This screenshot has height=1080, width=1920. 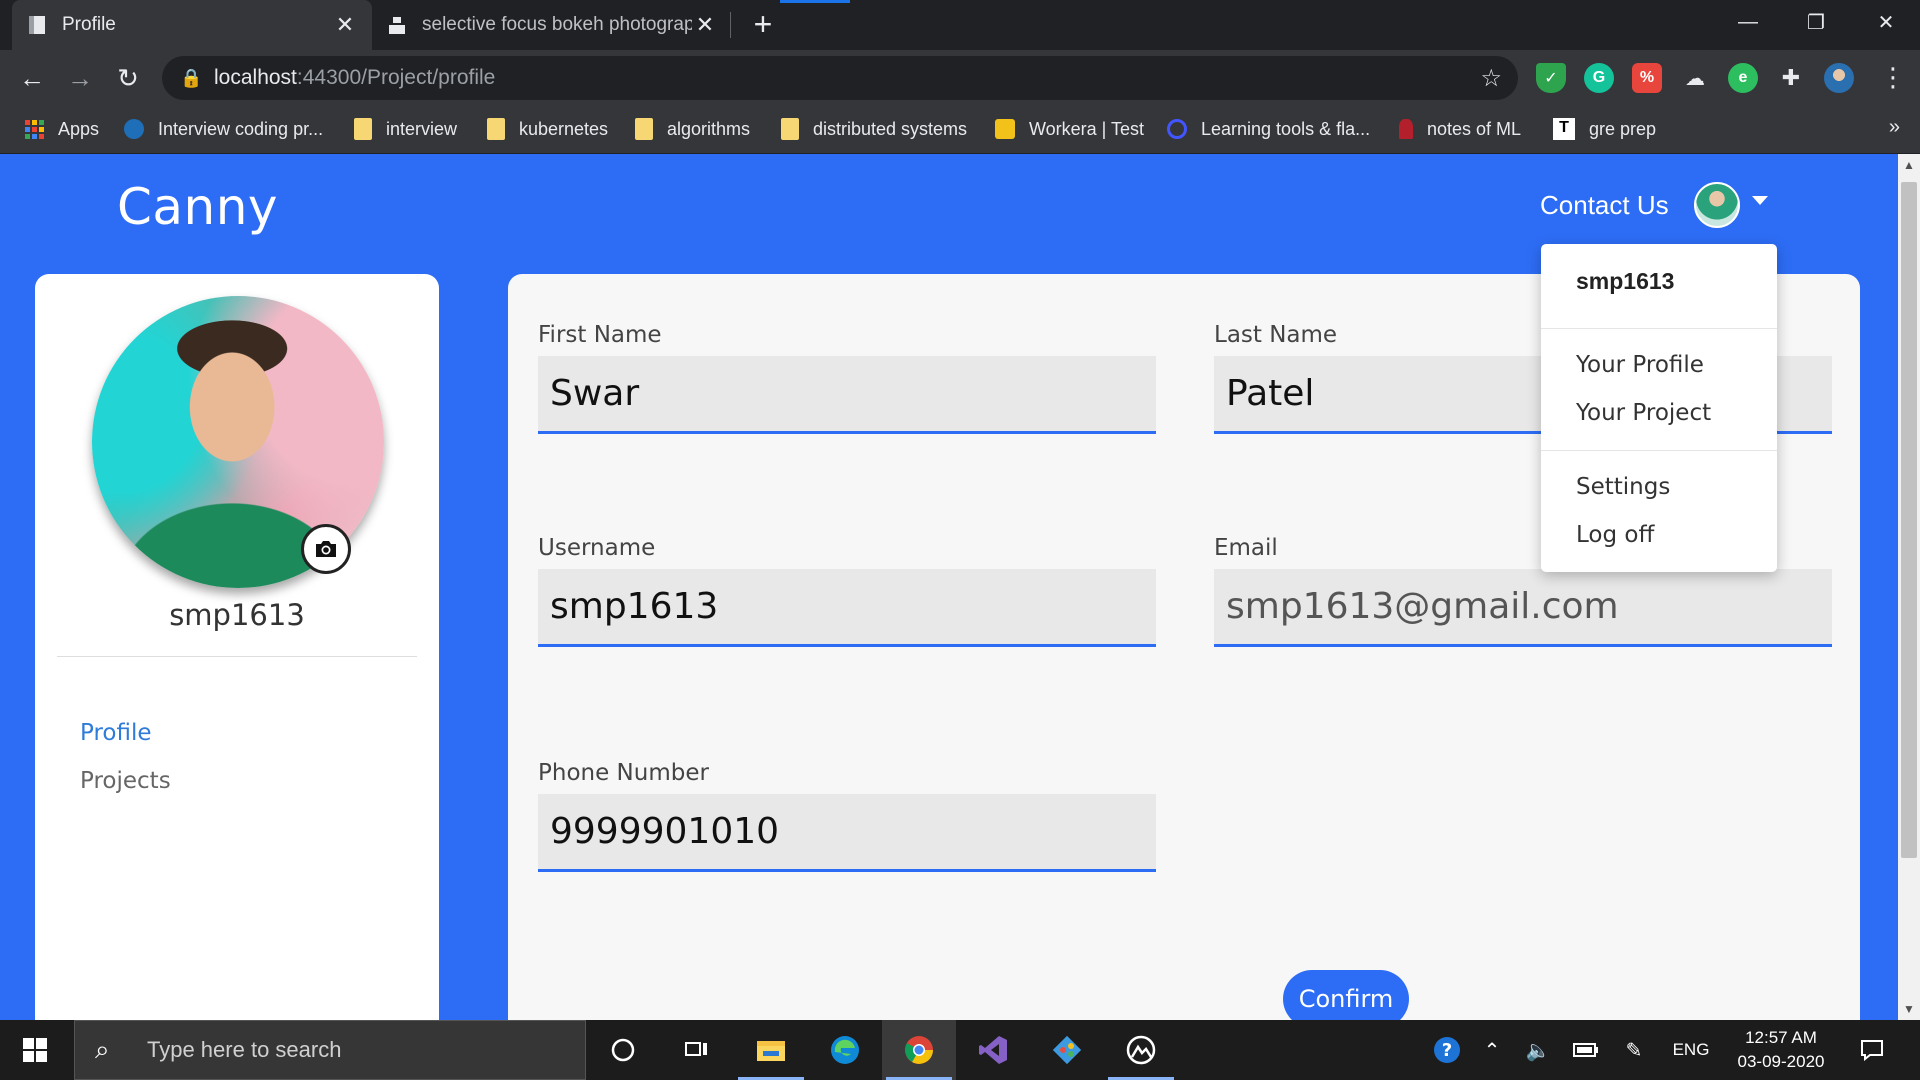 I want to click on notifications-icon, so click(x=1872, y=1050).